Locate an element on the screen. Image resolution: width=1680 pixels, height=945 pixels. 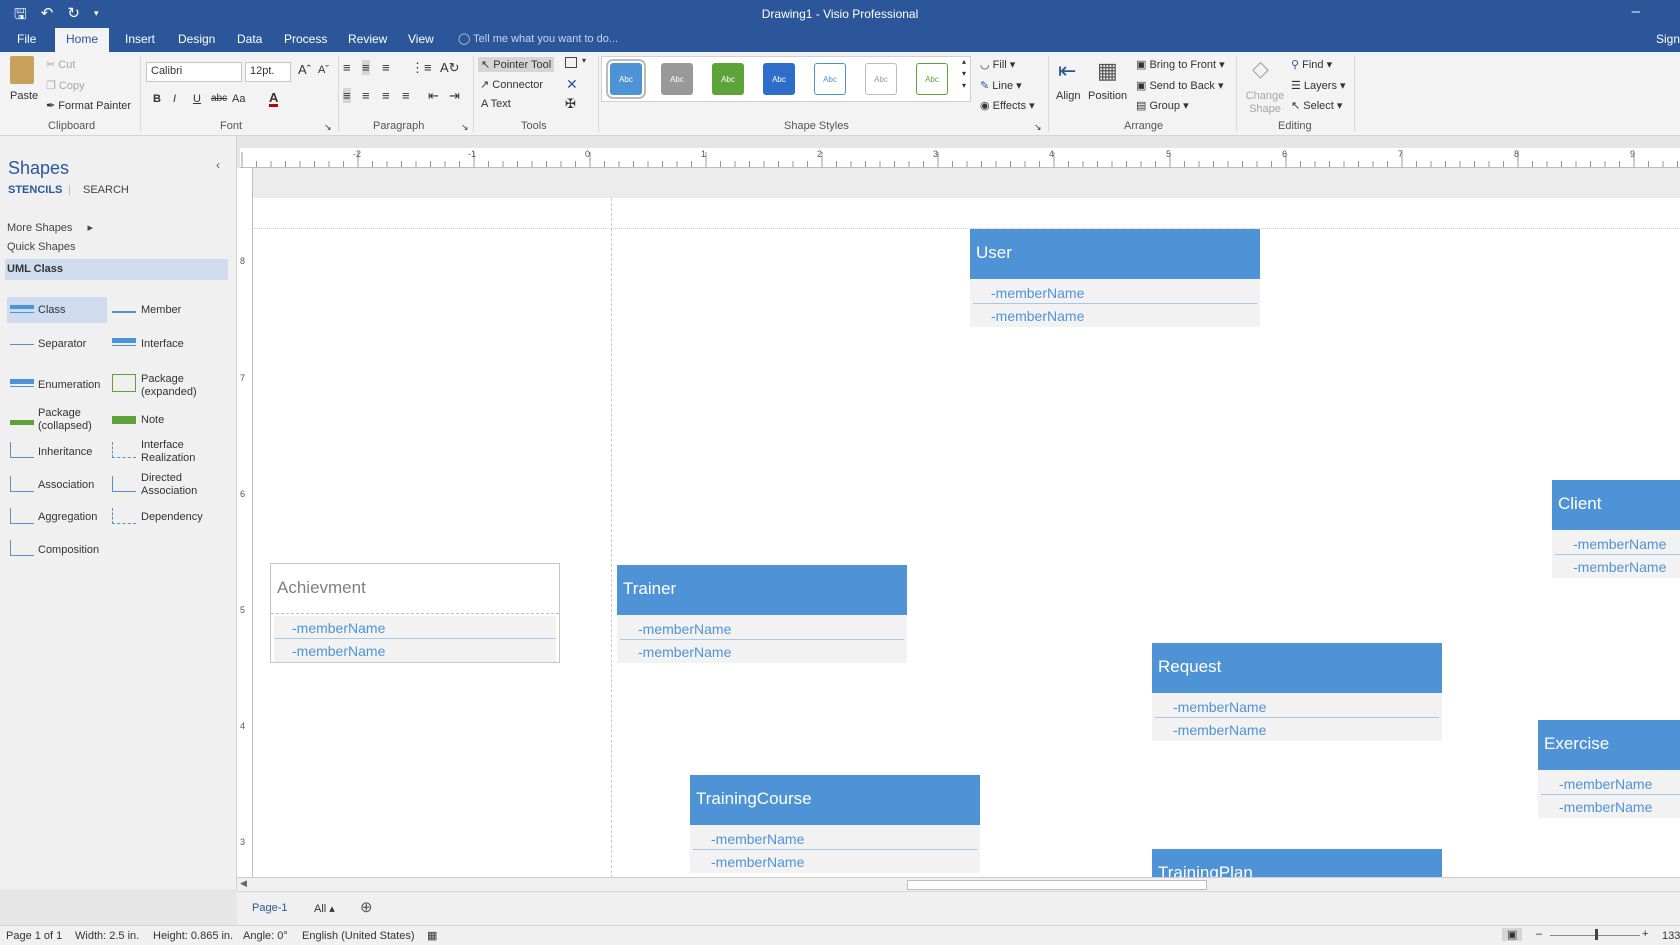
bold-button: B is located at coordinates (157, 99).